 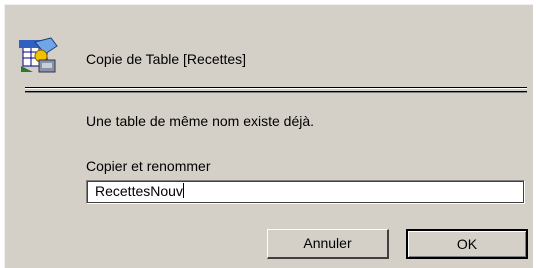 What do you see at coordinates (39, 55) in the screenshot?
I see `table-copy-icon` at bounding box center [39, 55].